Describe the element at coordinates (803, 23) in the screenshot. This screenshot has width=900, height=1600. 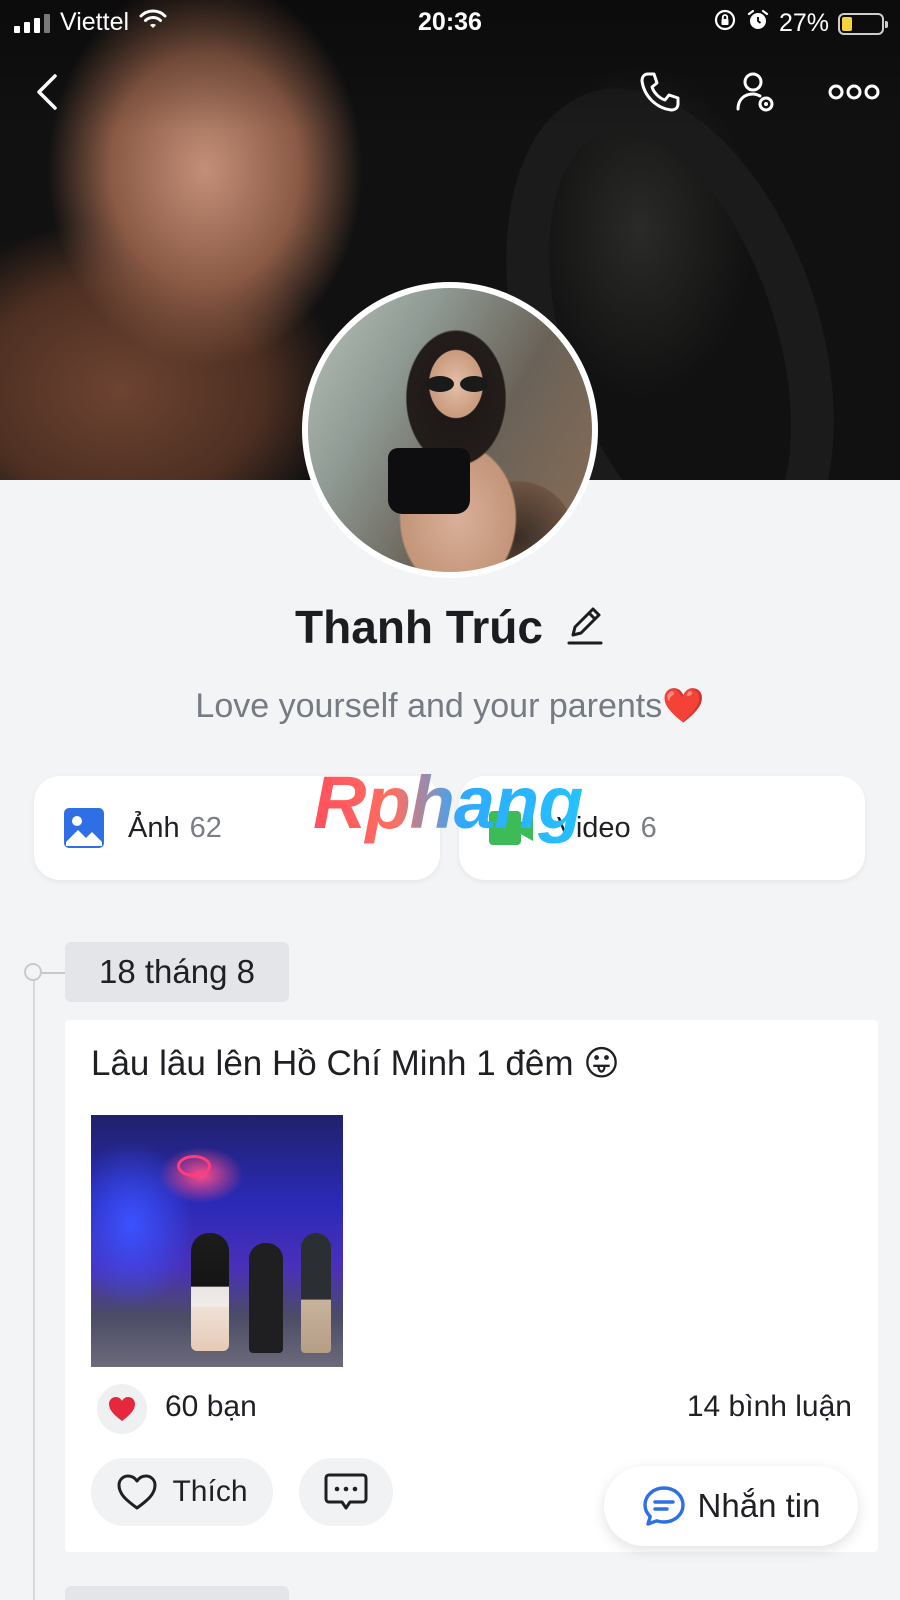
I see `battery-percent: 27%` at that location.